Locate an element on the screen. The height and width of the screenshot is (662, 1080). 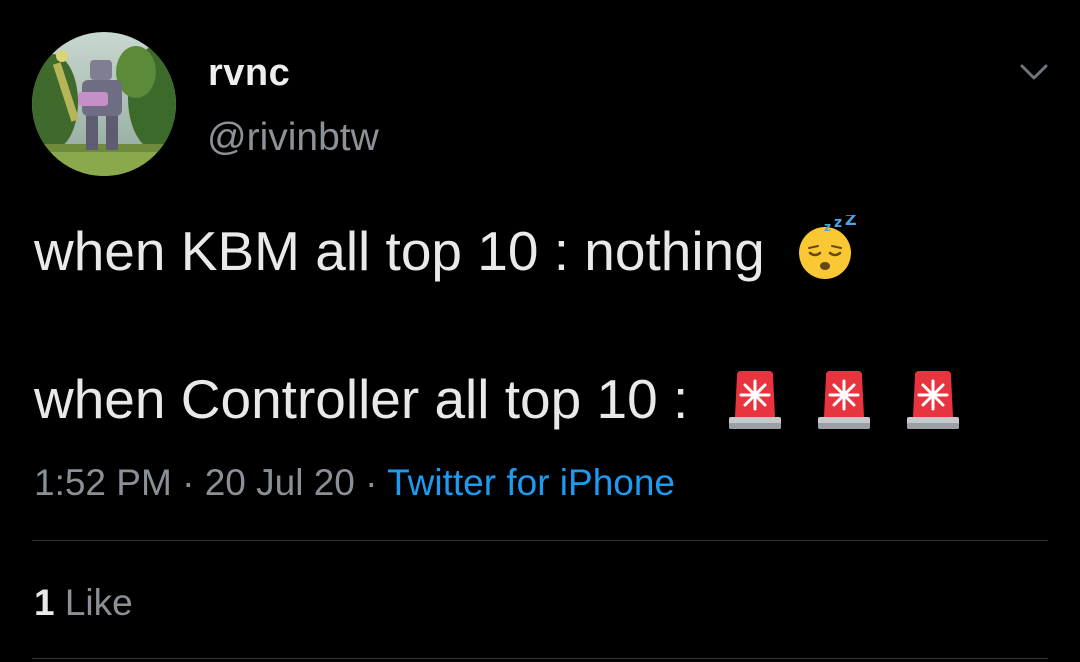
likes-count: 1 Like is located at coordinates (83, 603).